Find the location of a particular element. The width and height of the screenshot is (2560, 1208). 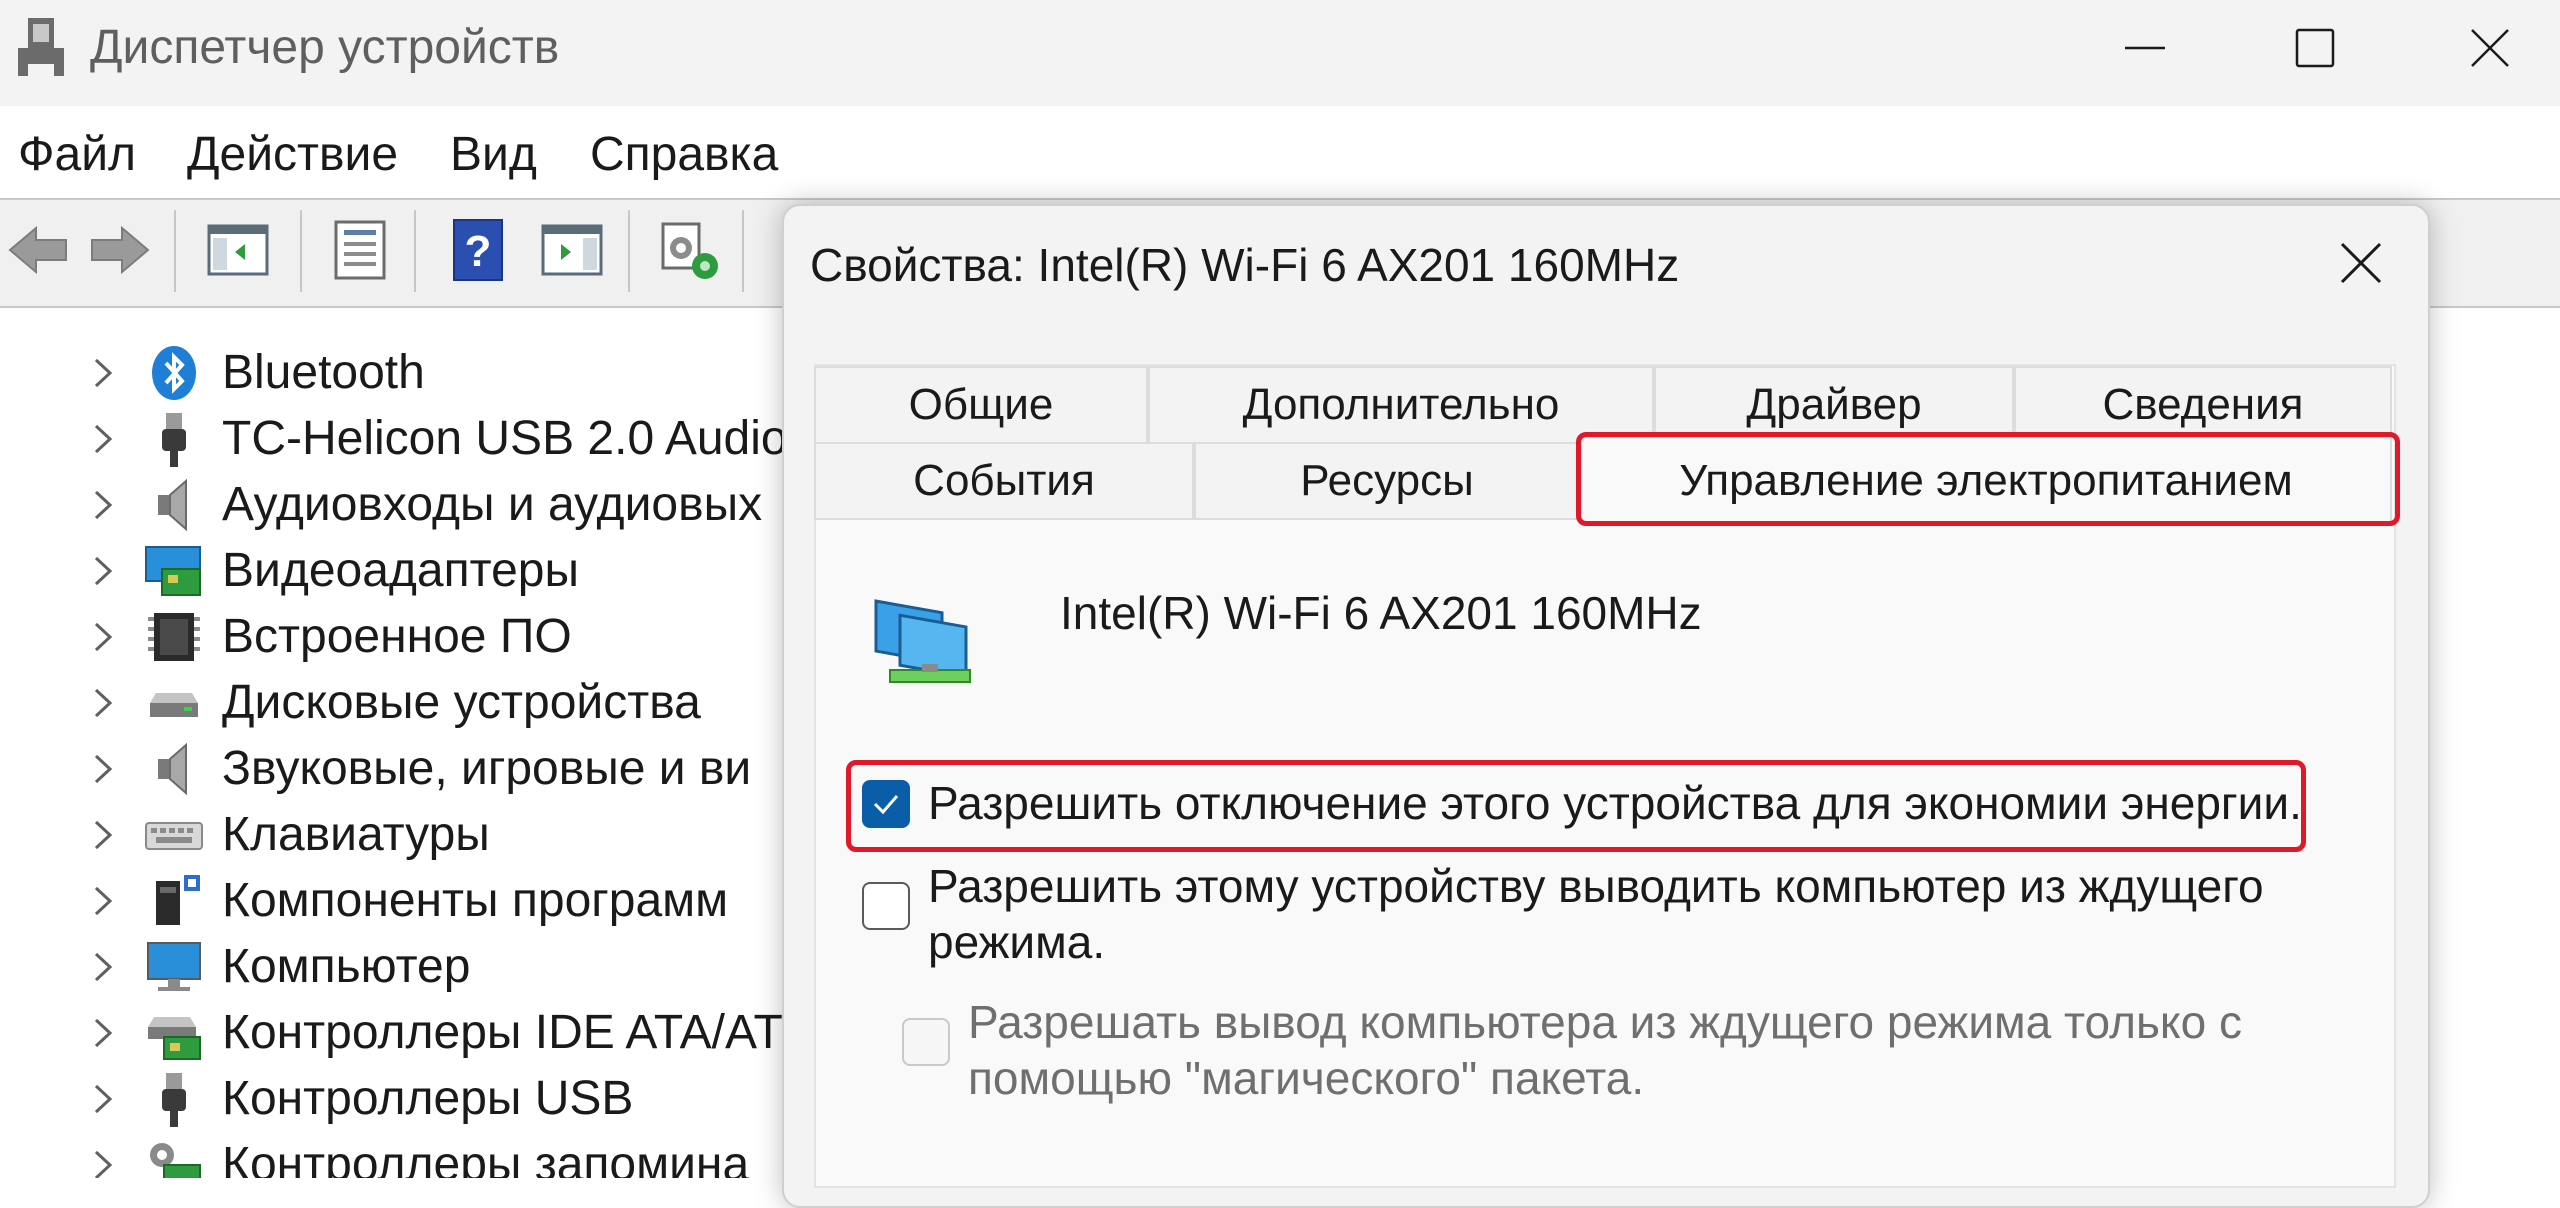

tree-item-label: Контроллеры IDE ATA/AT is located at coordinates (502, 1032).